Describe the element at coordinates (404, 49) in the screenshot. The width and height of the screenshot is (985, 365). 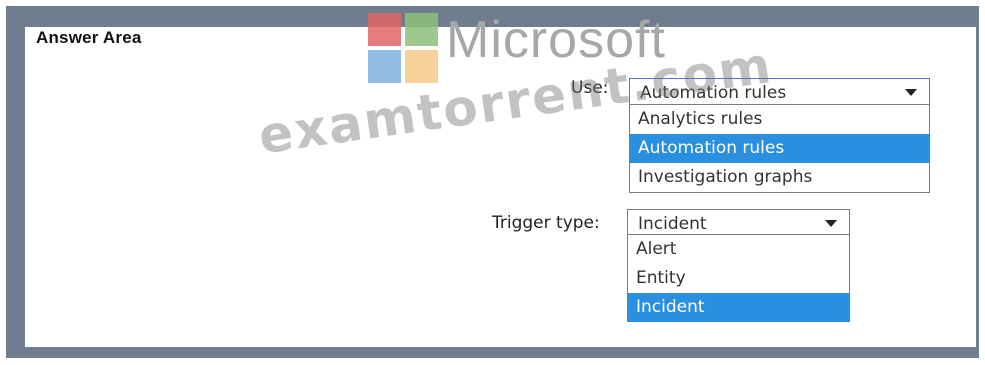
I see `microsoft-logo-icon` at that location.